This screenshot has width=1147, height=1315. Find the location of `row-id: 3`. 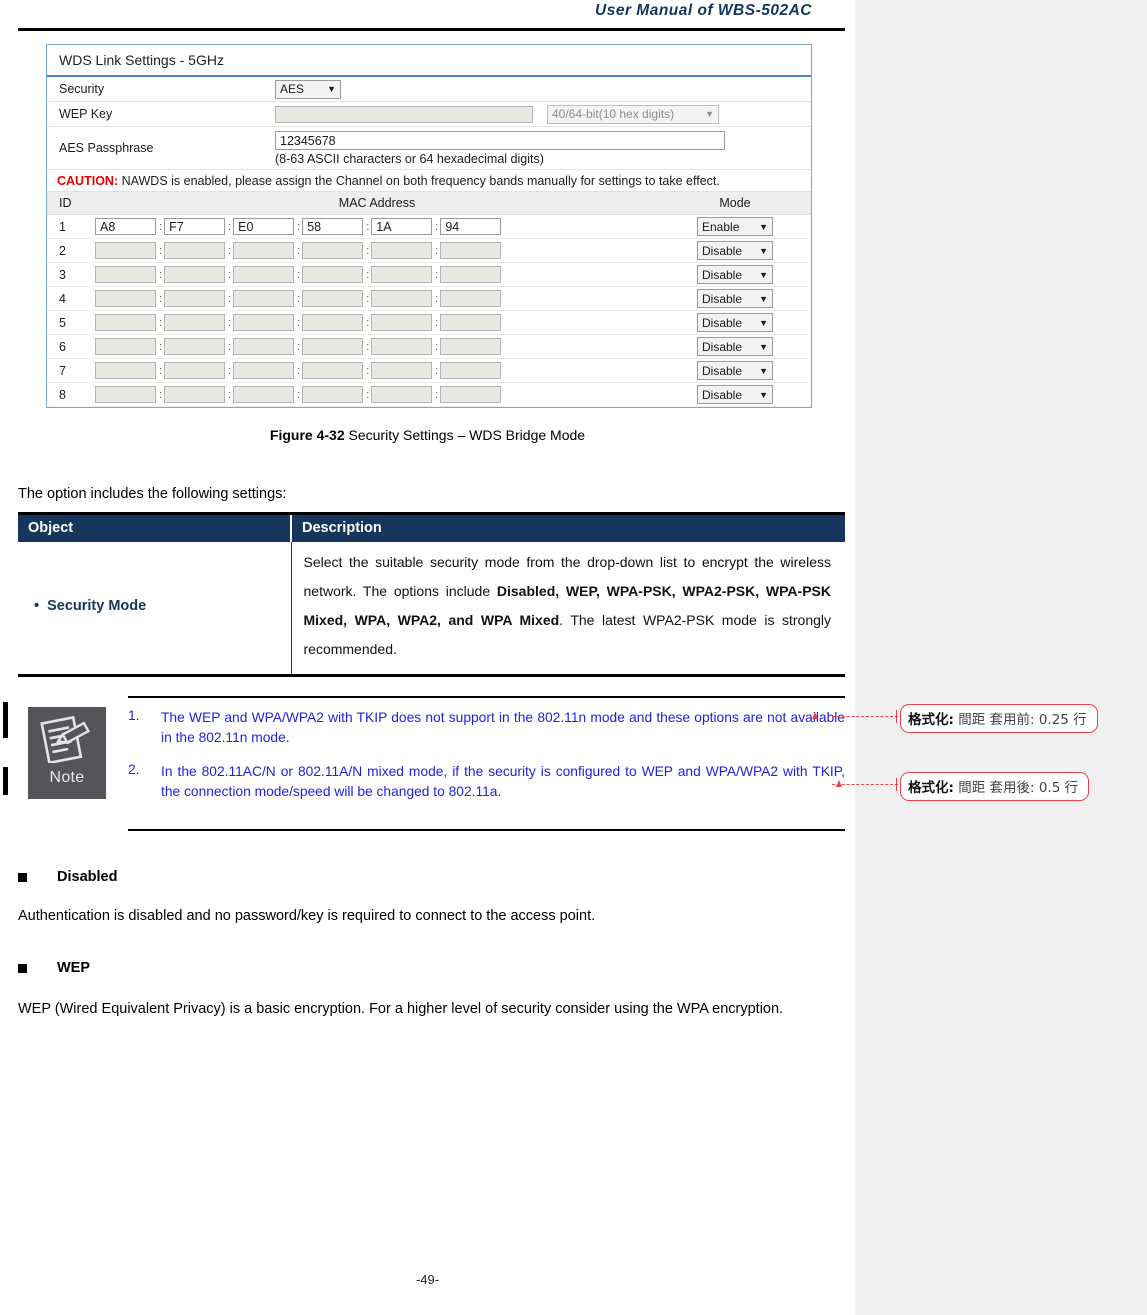

row-id: 3 is located at coordinates (71, 274).